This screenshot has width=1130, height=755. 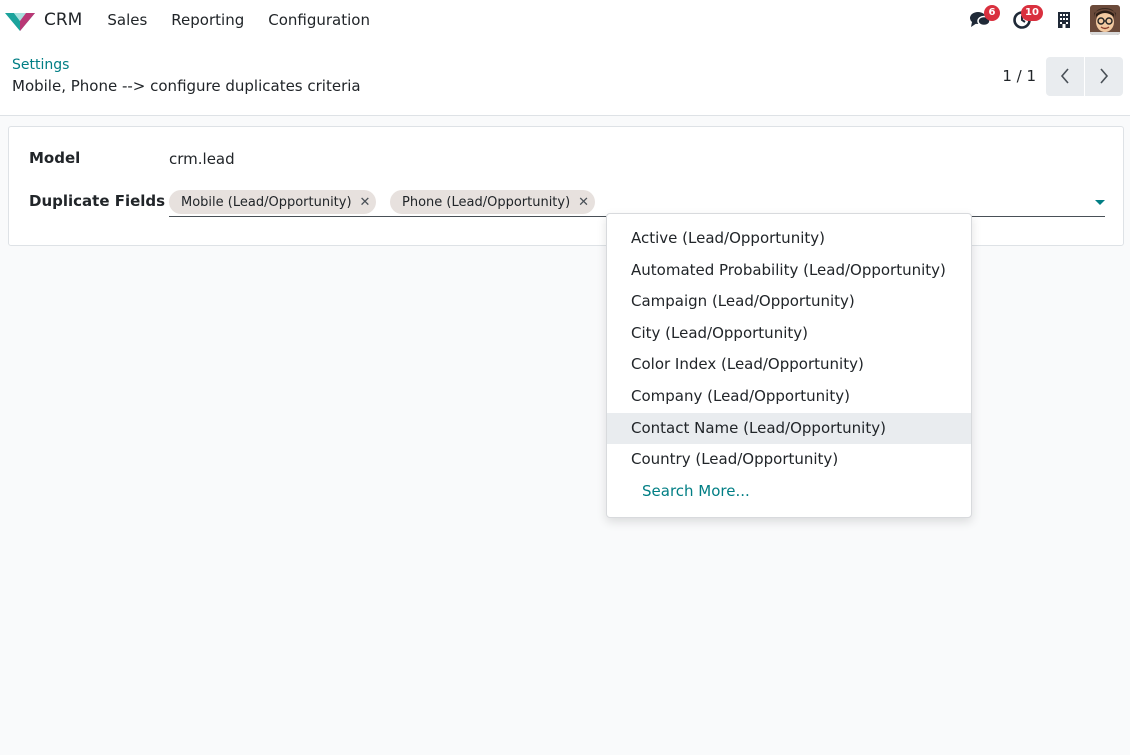 I want to click on systray: 6 10, so click(x=1047, y=20).